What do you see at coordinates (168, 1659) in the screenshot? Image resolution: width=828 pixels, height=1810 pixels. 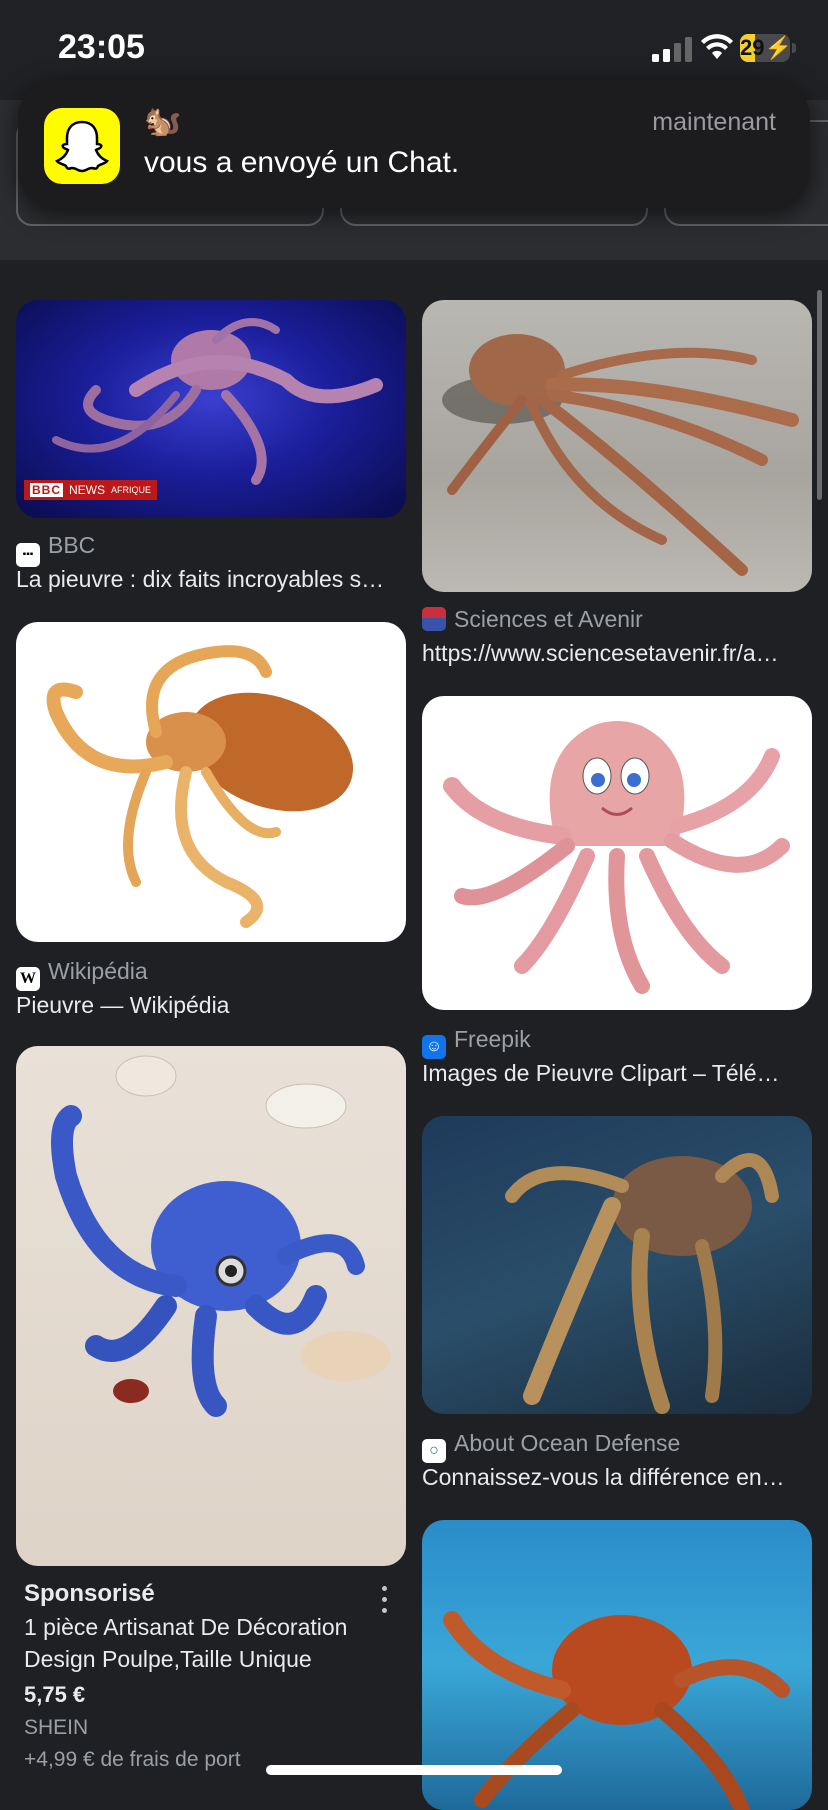 I see `sponsored-title-line2: Design Poulpe,Taille Unique` at bounding box center [168, 1659].